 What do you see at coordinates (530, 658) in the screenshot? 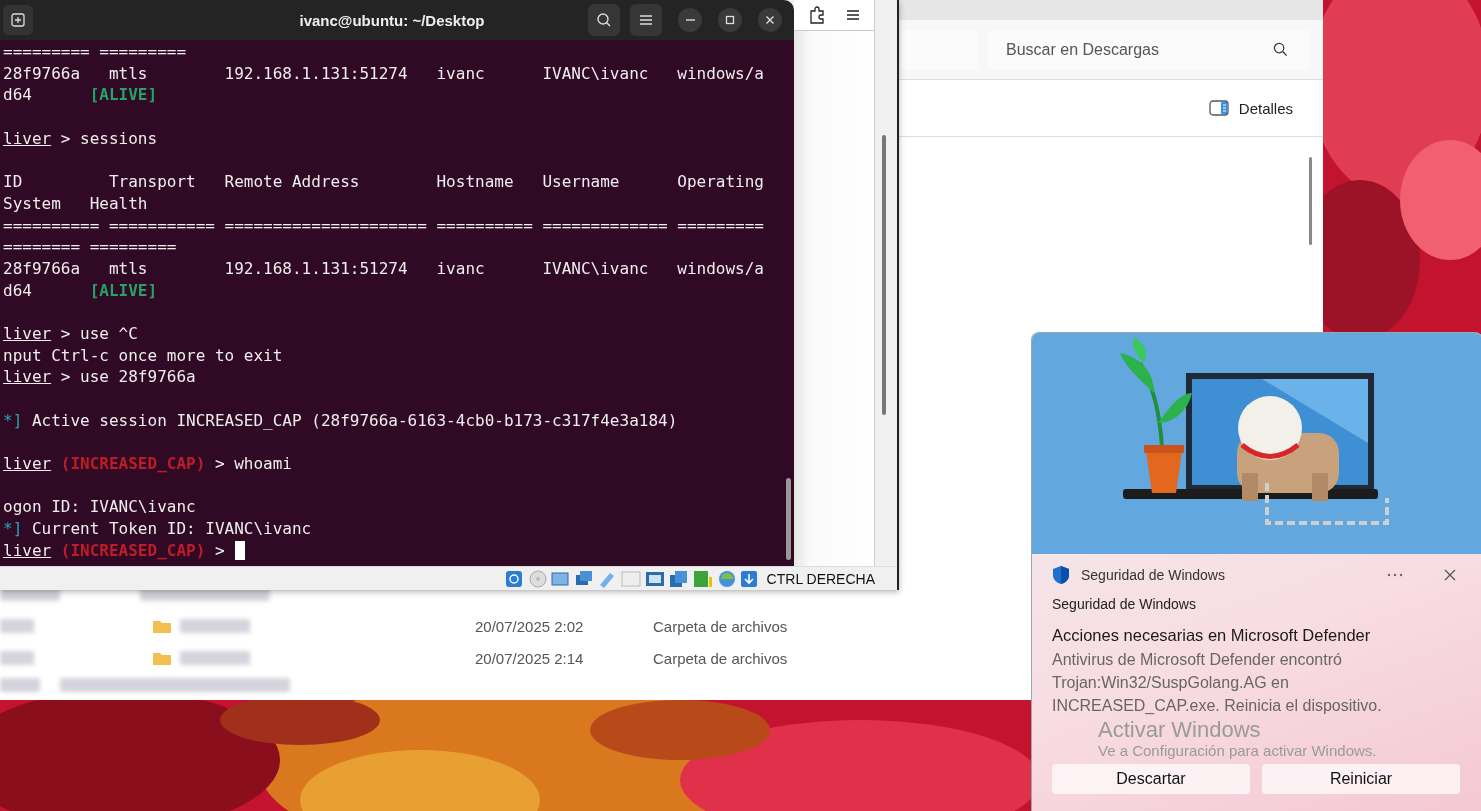
I see `date-cell-text: 20/07/2025 2:14` at bounding box center [530, 658].